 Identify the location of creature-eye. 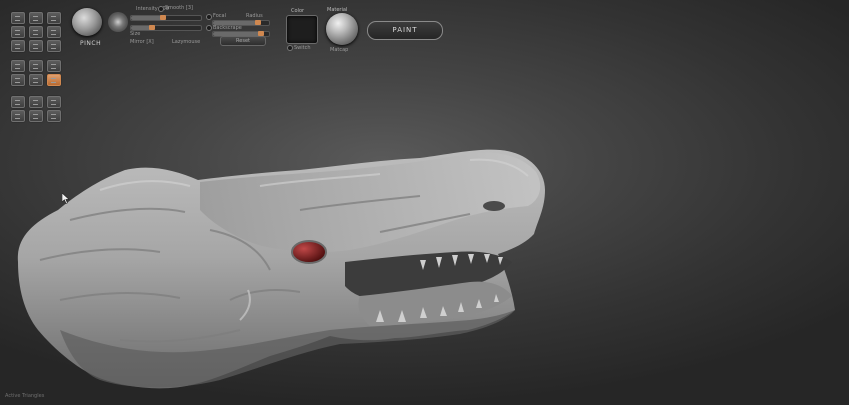
(309, 252).